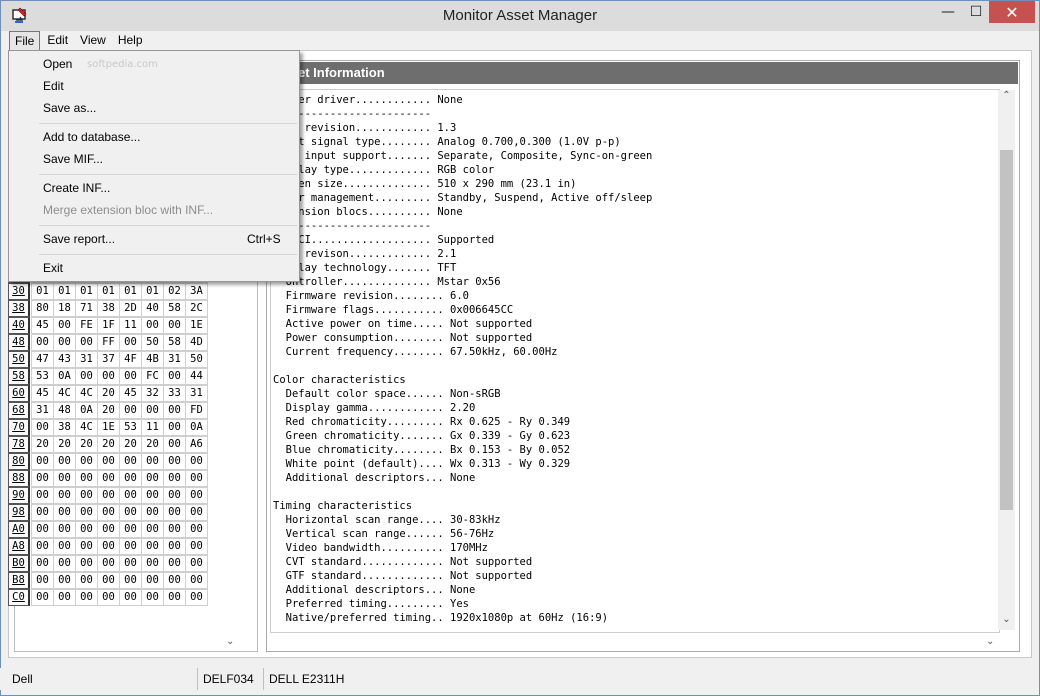  Describe the element at coordinates (130, 427) in the screenshot. I see `hex-cell: 53` at that location.